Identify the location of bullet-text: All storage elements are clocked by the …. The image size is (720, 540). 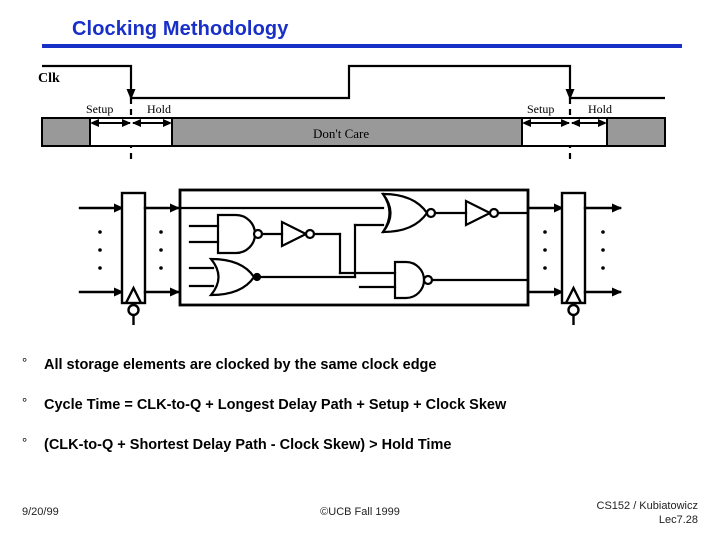
(240, 365).